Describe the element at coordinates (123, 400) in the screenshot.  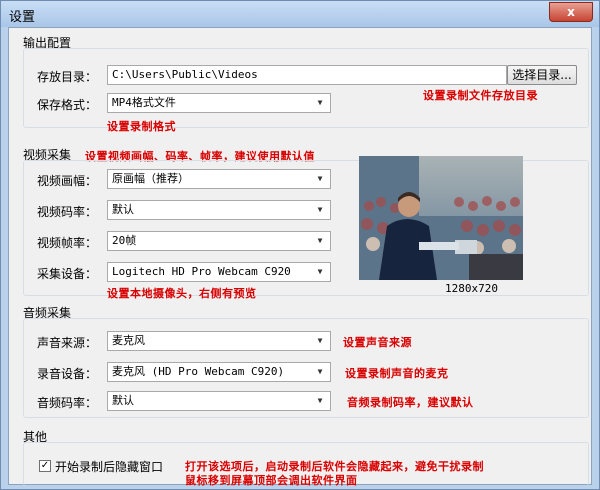
I see `audio-bitrate-value: 默认` at that location.